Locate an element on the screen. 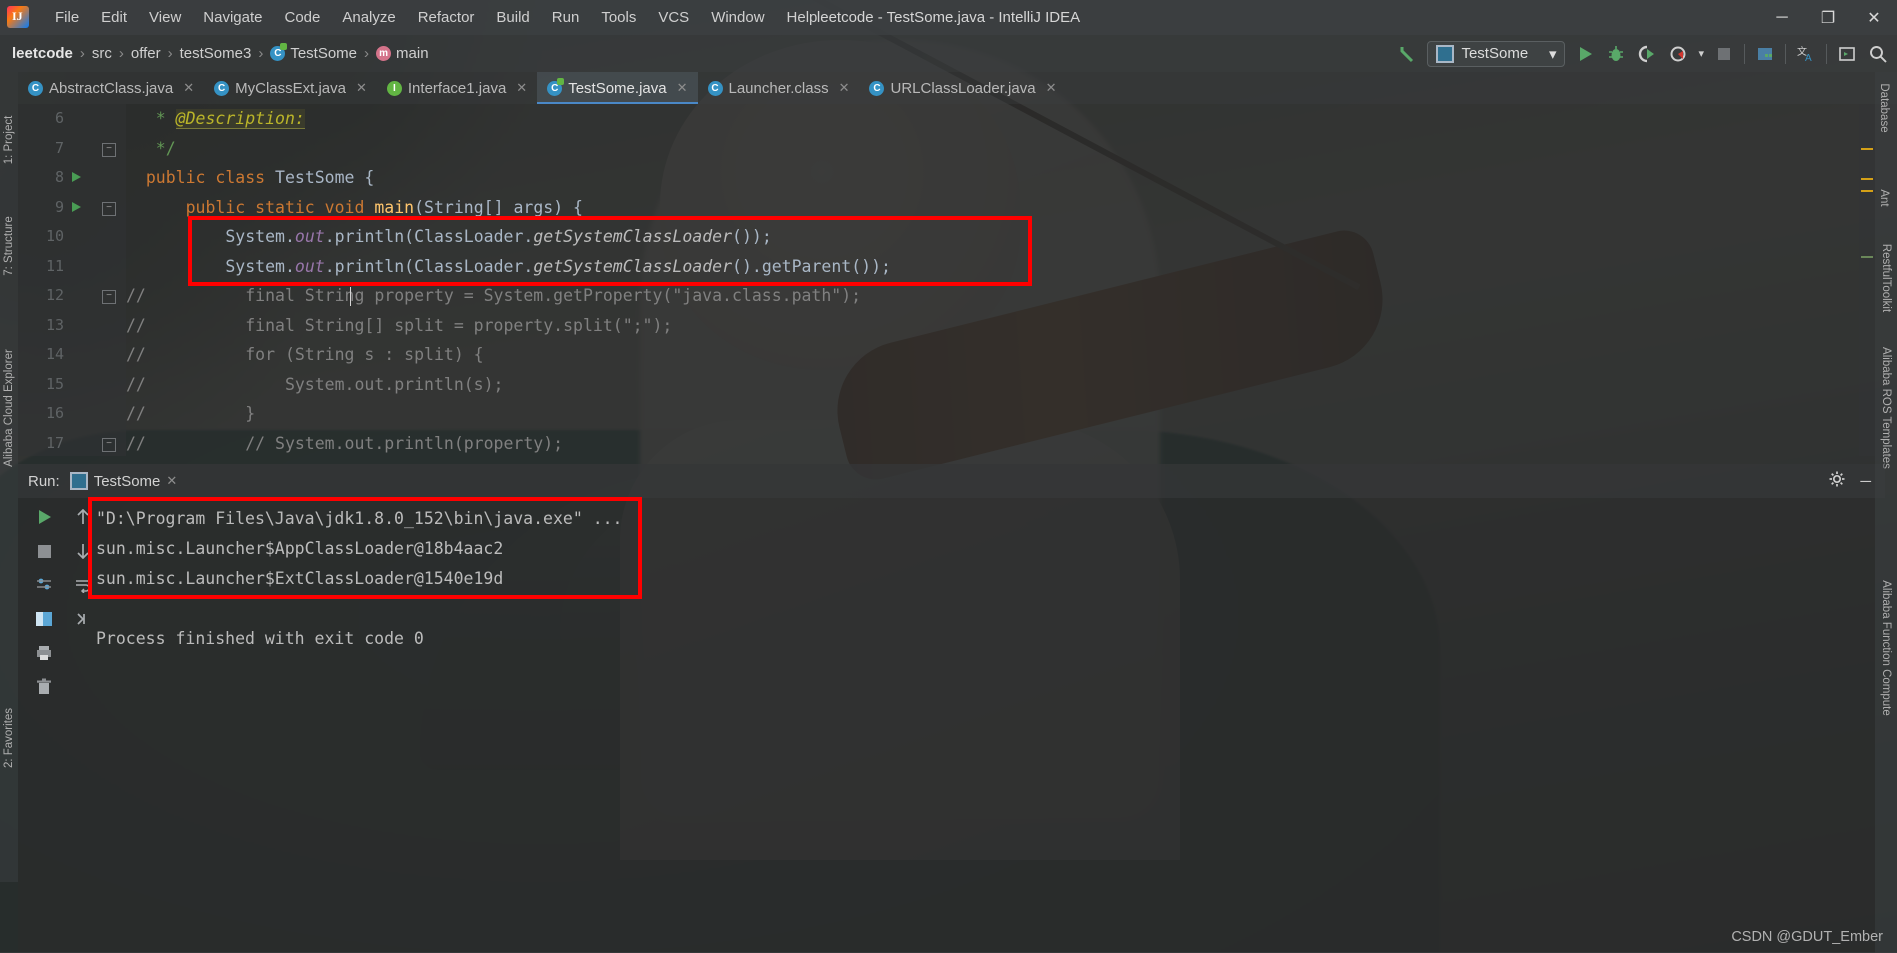  minimize-tool-window-icon: ─ is located at coordinates (1865, 481).